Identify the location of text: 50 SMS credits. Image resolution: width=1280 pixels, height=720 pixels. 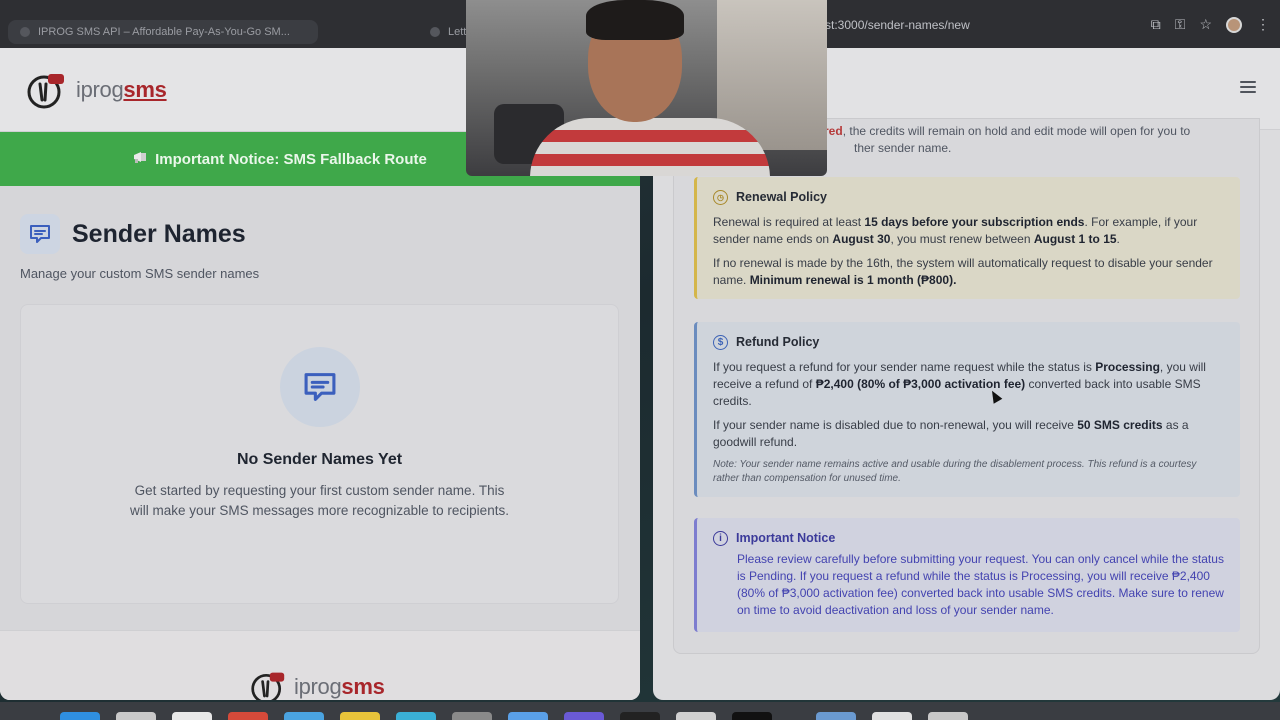
(1120, 425).